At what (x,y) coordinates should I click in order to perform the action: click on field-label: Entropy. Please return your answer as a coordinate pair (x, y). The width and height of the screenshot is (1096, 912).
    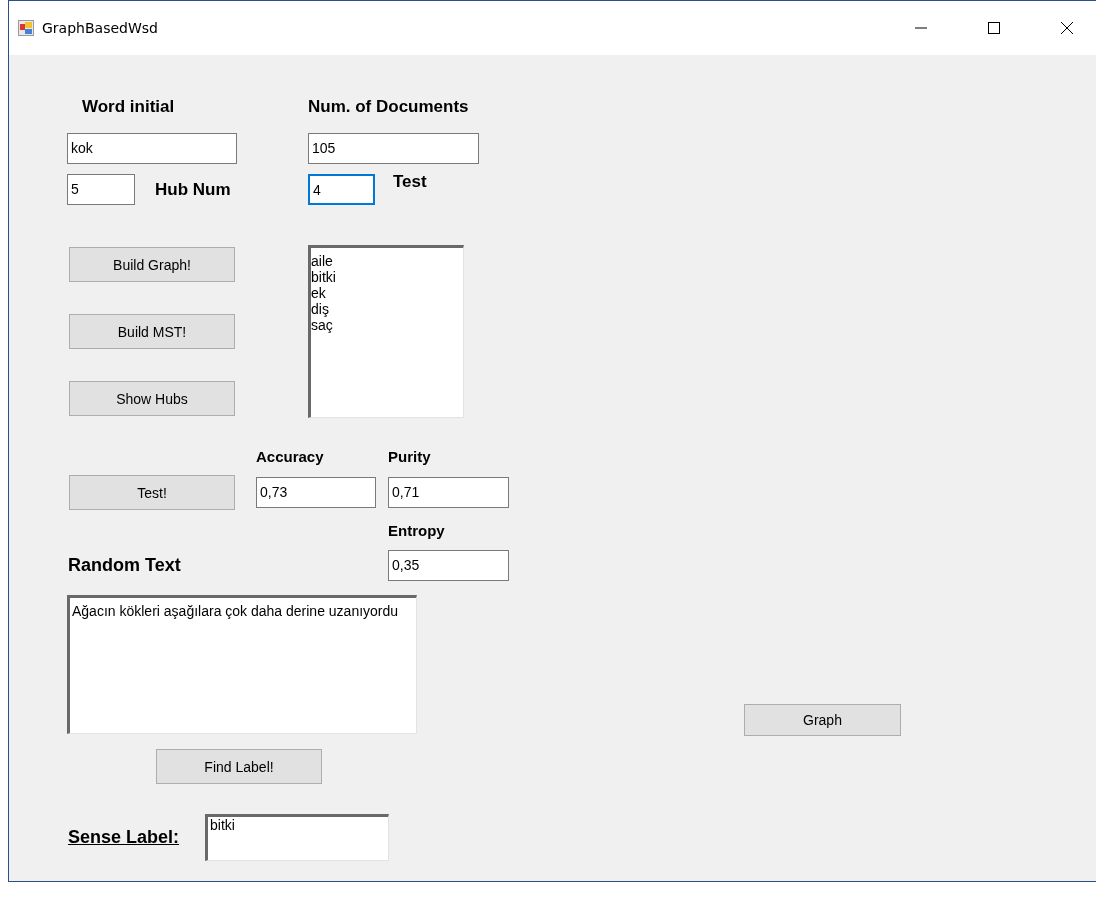
    Looking at the image, I should click on (417, 530).